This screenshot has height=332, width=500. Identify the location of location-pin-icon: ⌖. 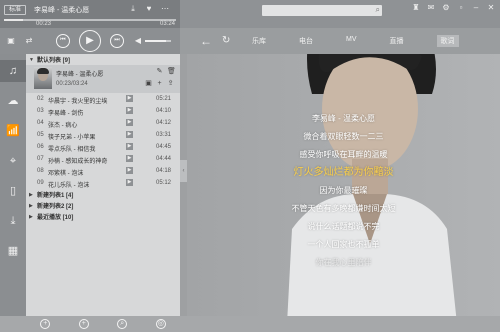
(13, 161).